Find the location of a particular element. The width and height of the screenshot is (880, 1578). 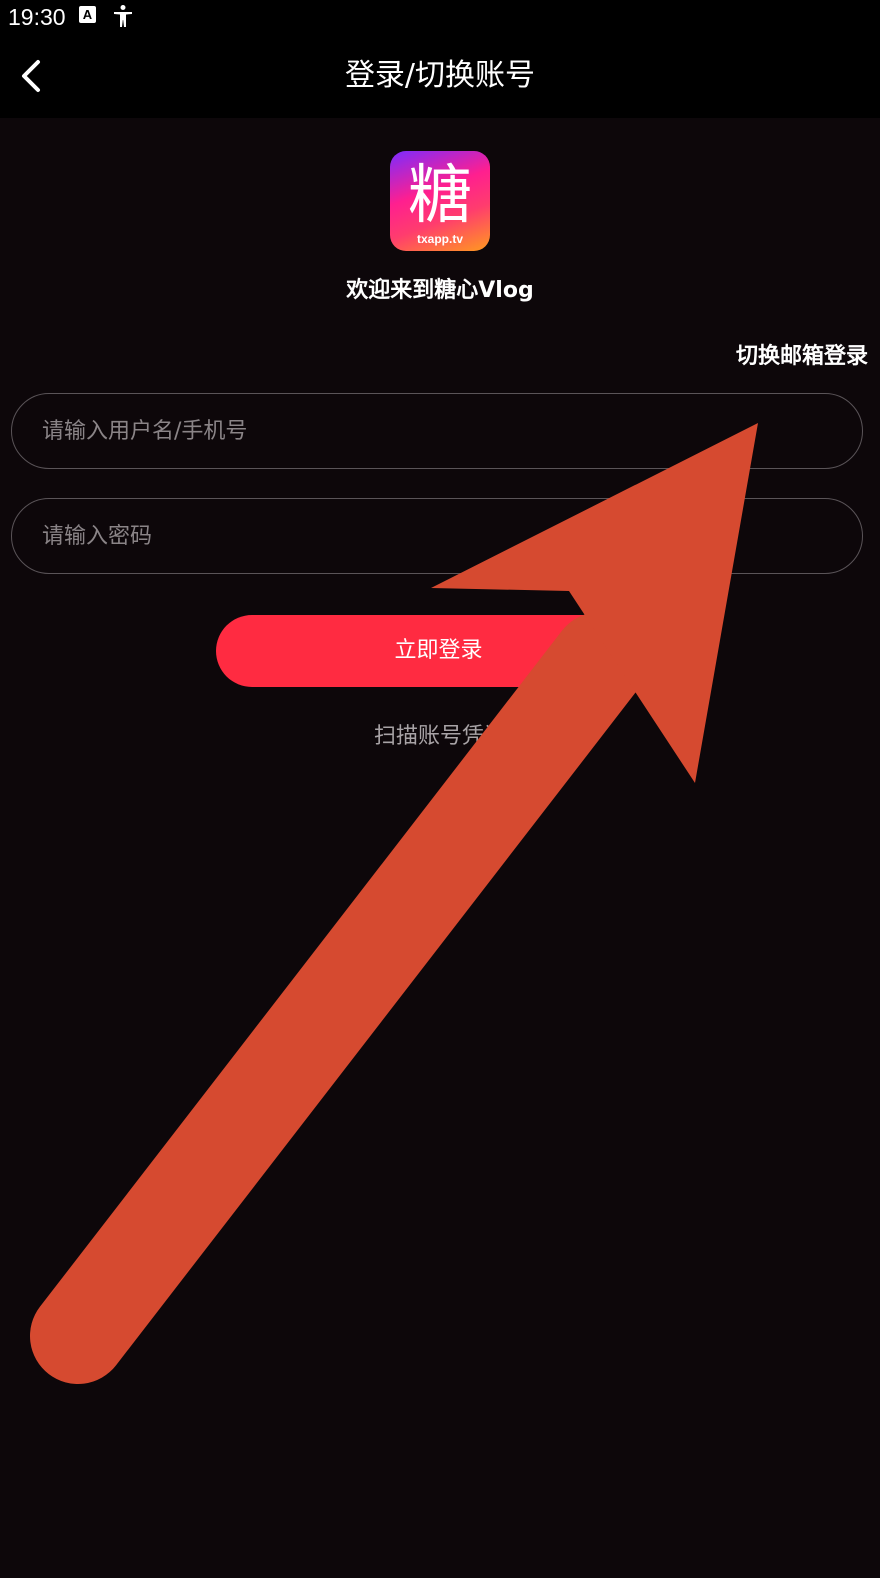

scan-credential-link: 扫描账号凭证 is located at coordinates (440, 737).